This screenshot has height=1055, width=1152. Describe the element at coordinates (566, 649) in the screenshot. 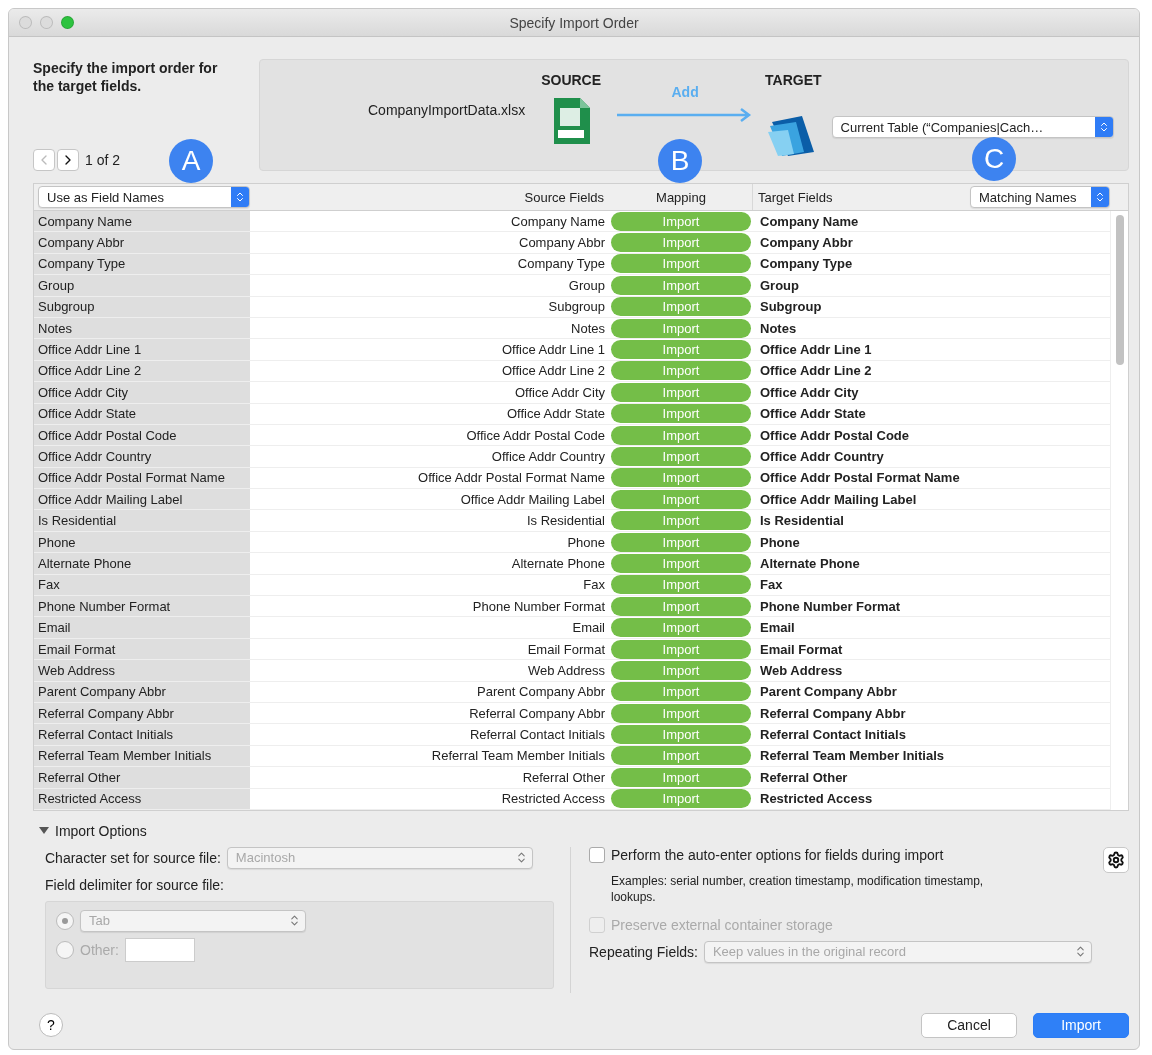

I see `source-field-cell-text: Email Format` at that location.